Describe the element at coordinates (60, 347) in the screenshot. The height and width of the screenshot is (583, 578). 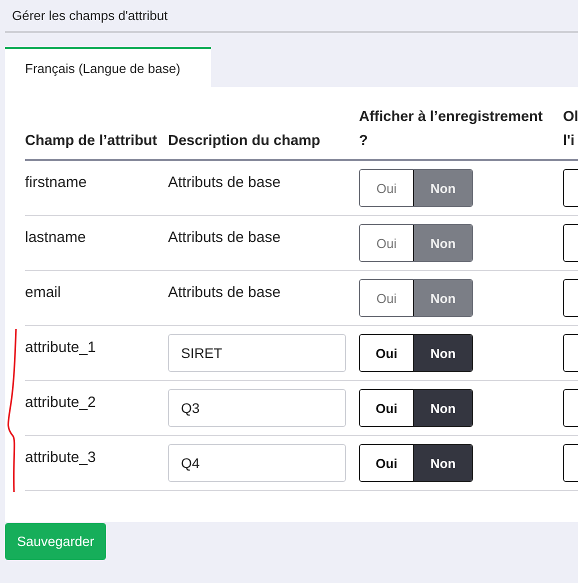
I see `field-name: attribute_1` at that location.